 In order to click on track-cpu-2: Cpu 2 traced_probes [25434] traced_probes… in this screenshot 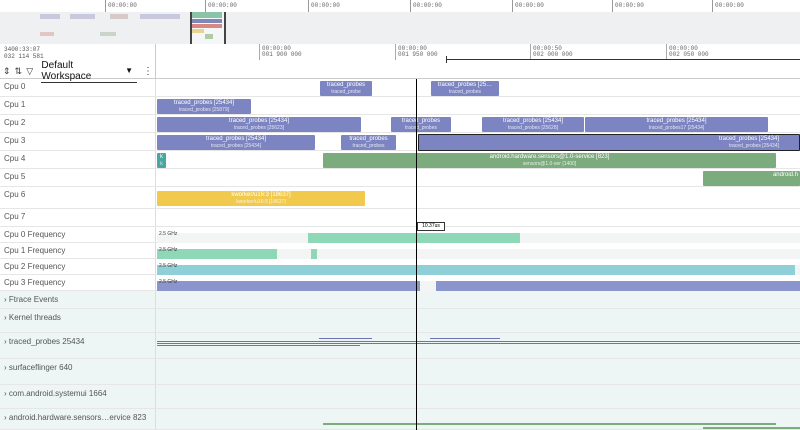, I will do `click(400, 124)`.